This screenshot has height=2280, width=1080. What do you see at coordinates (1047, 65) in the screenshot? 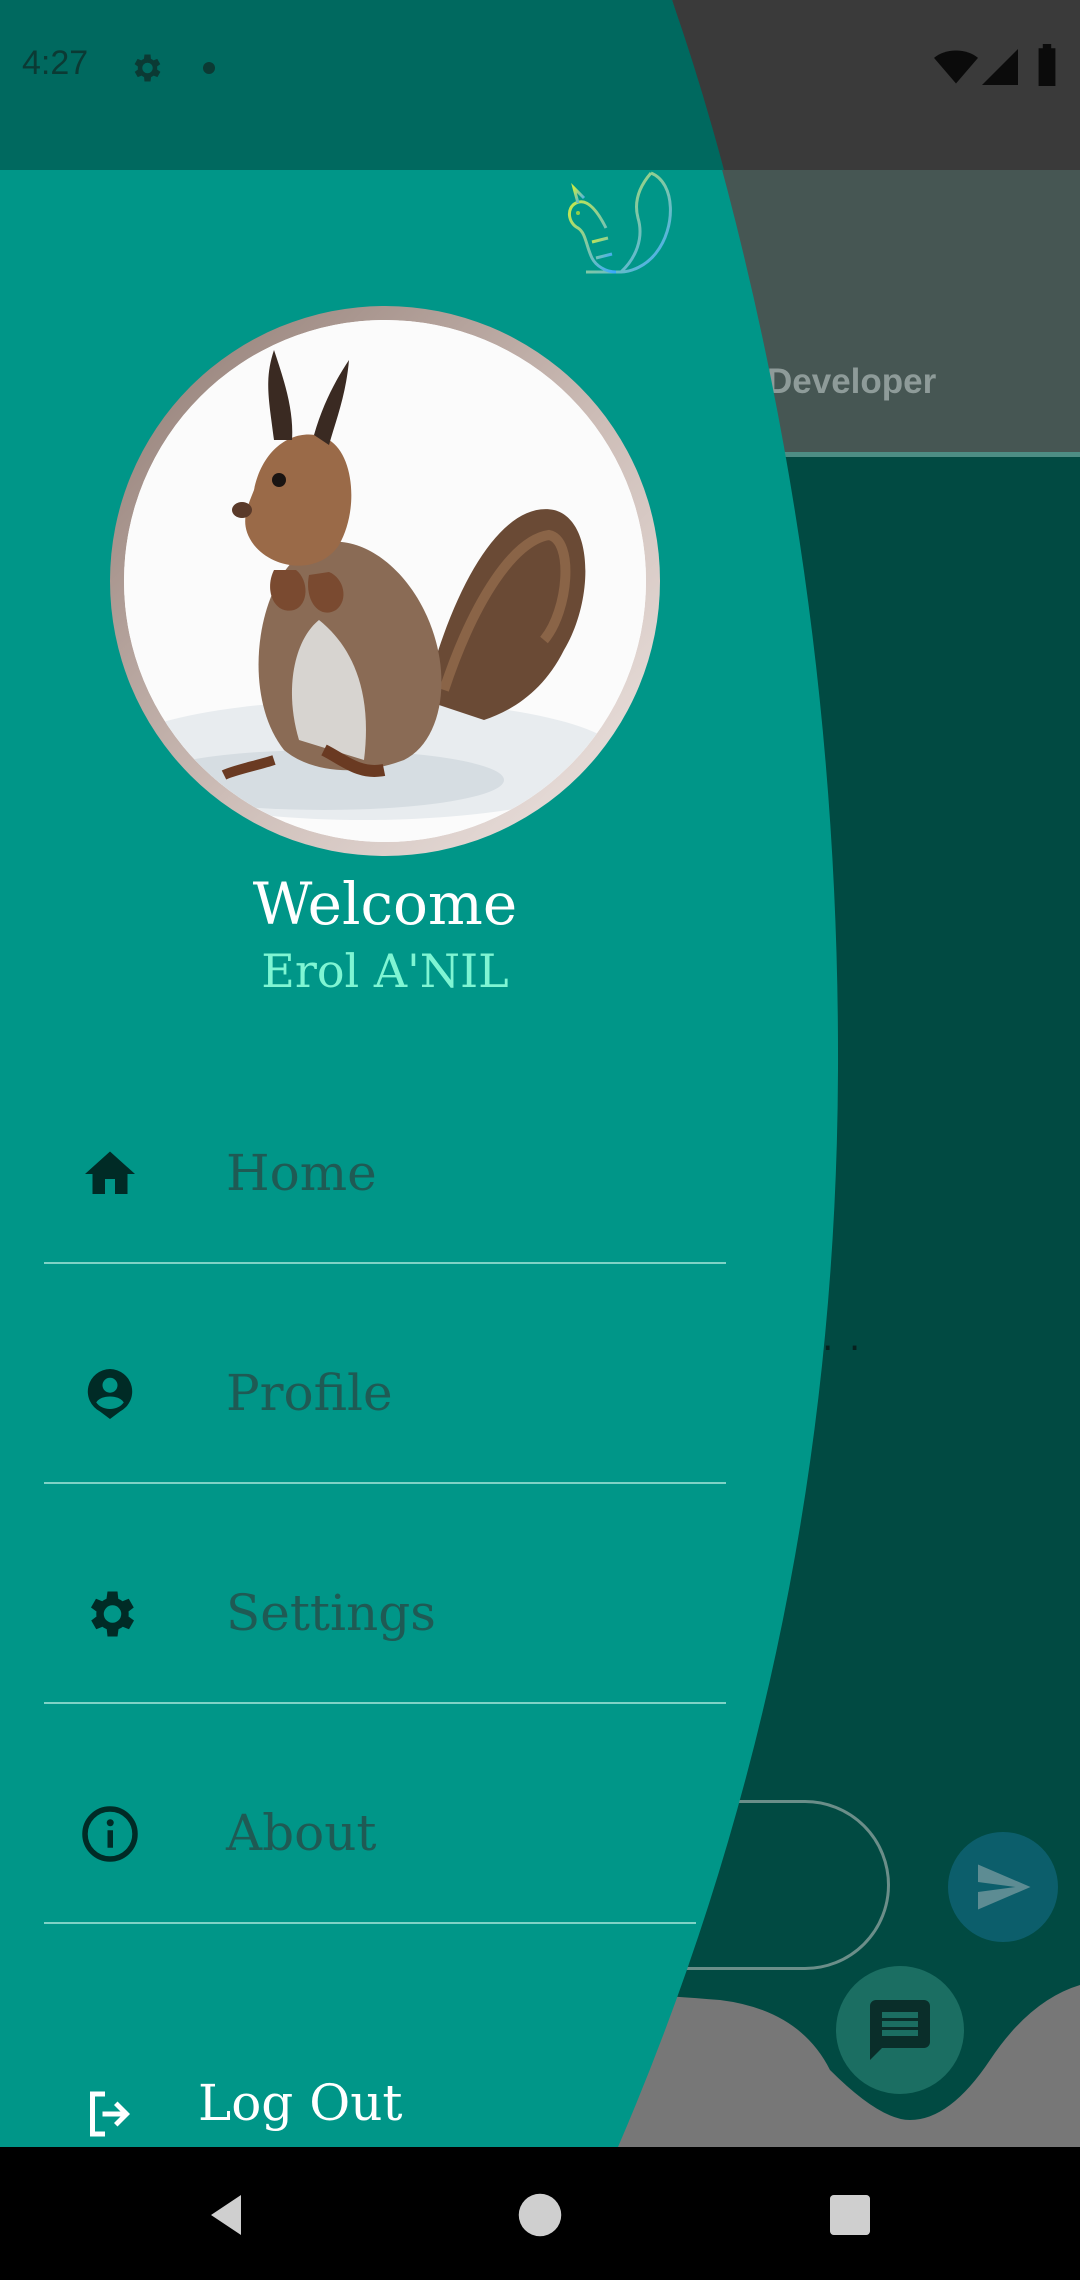
I see `battery-icon` at bounding box center [1047, 65].